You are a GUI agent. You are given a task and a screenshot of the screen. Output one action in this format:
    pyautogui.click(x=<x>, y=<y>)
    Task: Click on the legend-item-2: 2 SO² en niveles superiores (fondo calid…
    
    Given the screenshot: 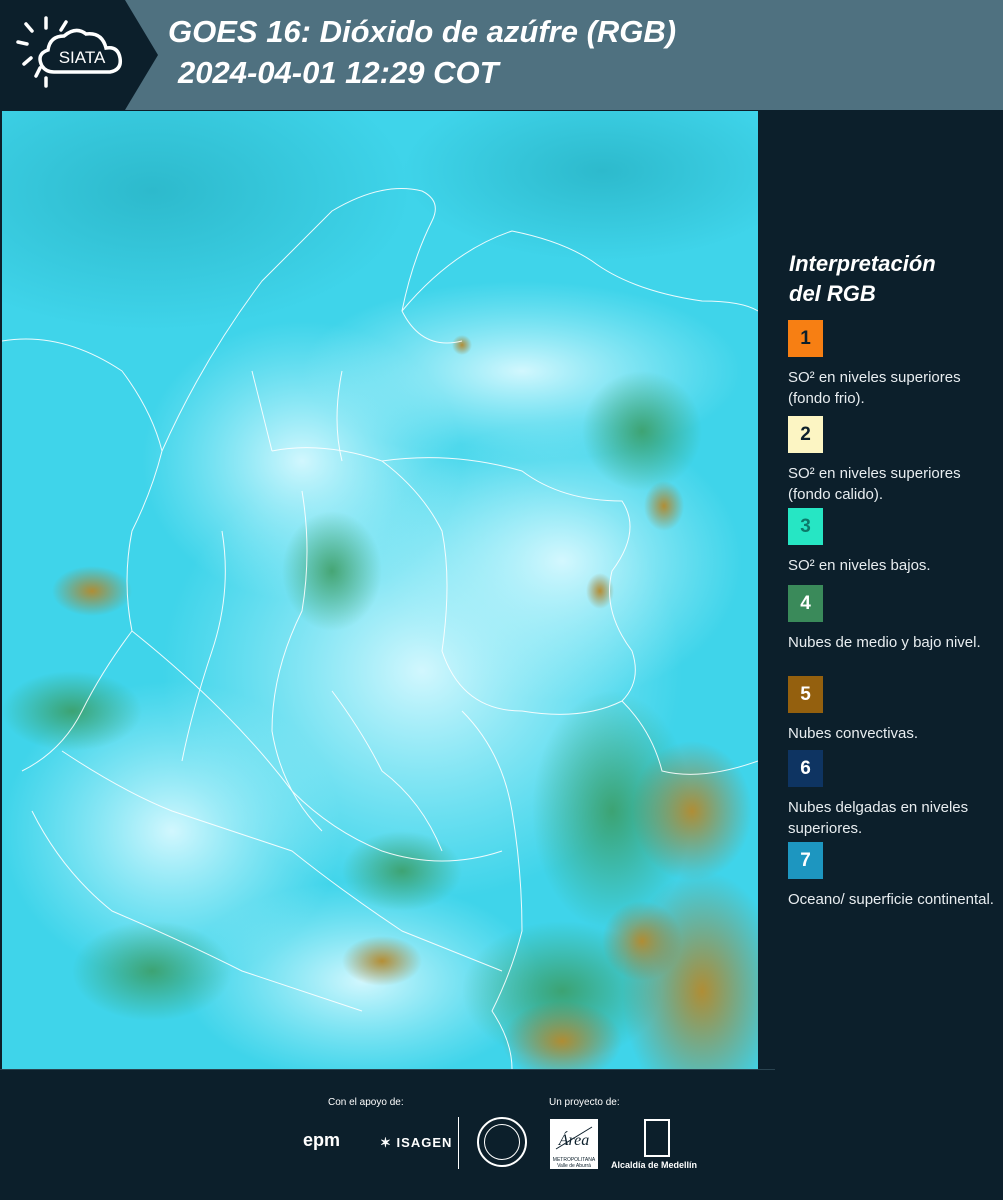 What is the action you would take?
    pyautogui.click(x=893, y=460)
    